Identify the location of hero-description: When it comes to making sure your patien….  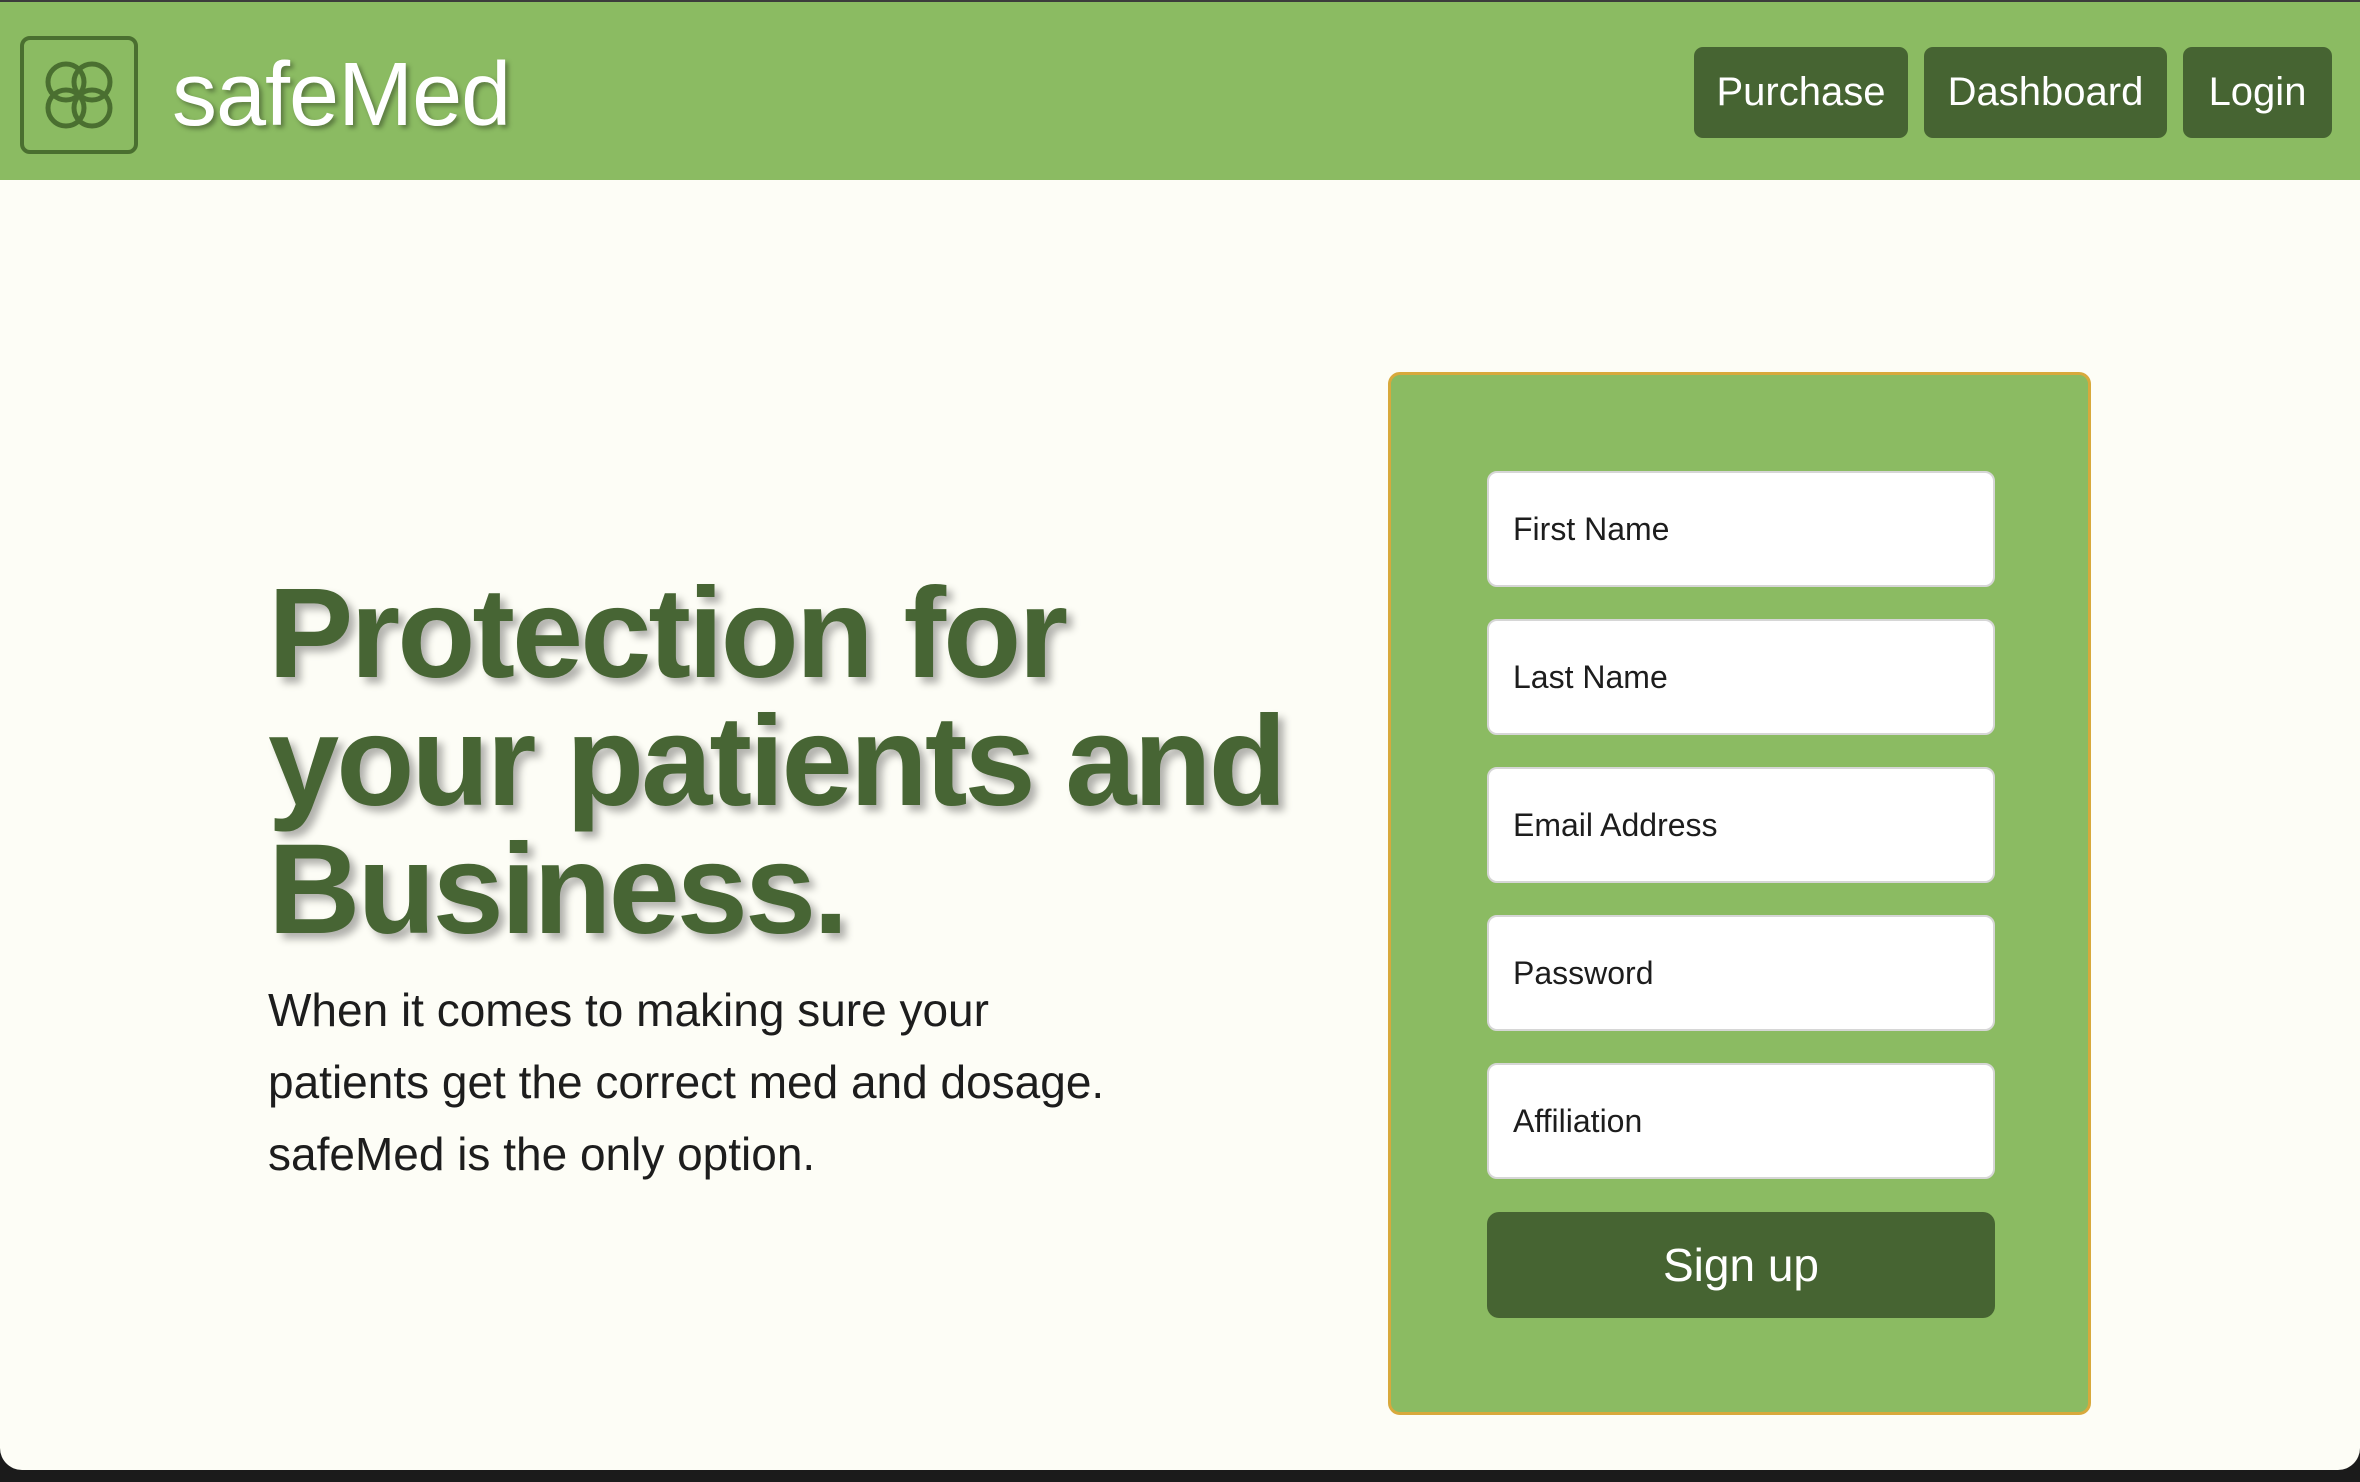
(718, 1082).